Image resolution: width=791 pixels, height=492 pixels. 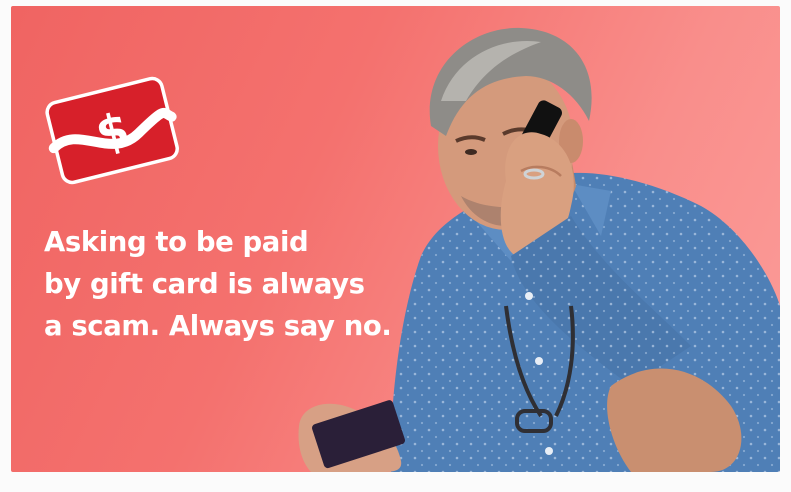 What do you see at coordinates (112, 130) in the screenshot?
I see `gift-card-dollar-icon: $` at bounding box center [112, 130].